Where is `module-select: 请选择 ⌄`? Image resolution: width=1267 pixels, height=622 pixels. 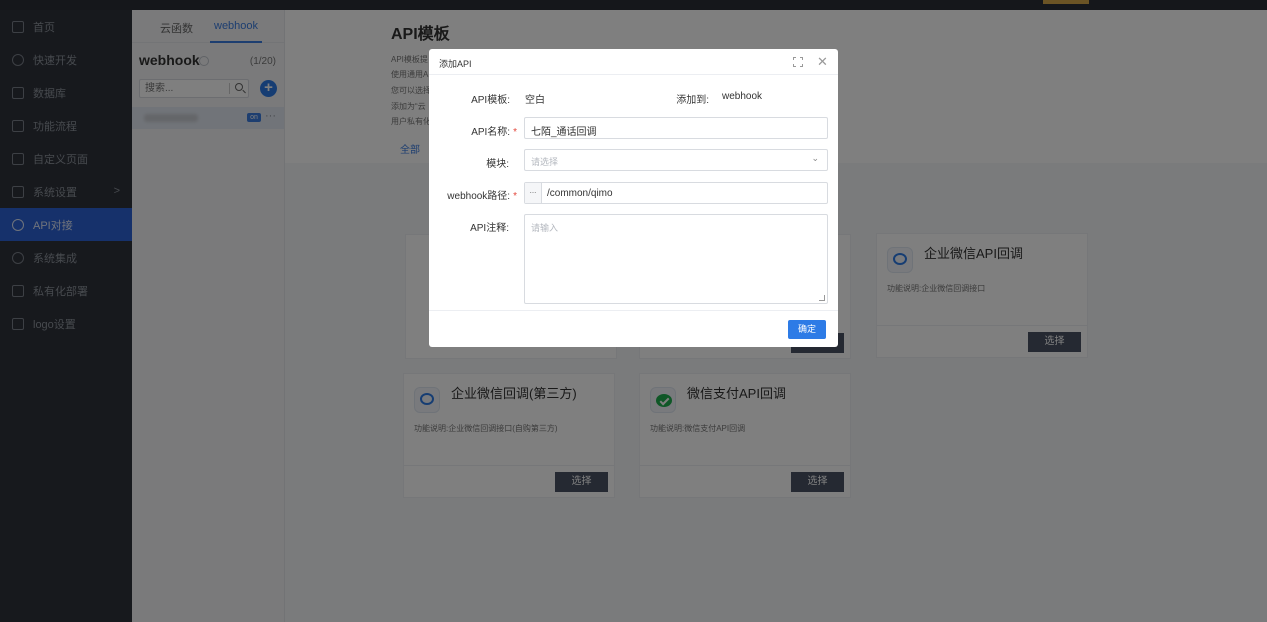
module-select: 请选择 ⌄ is located at coordinates (676, 160).